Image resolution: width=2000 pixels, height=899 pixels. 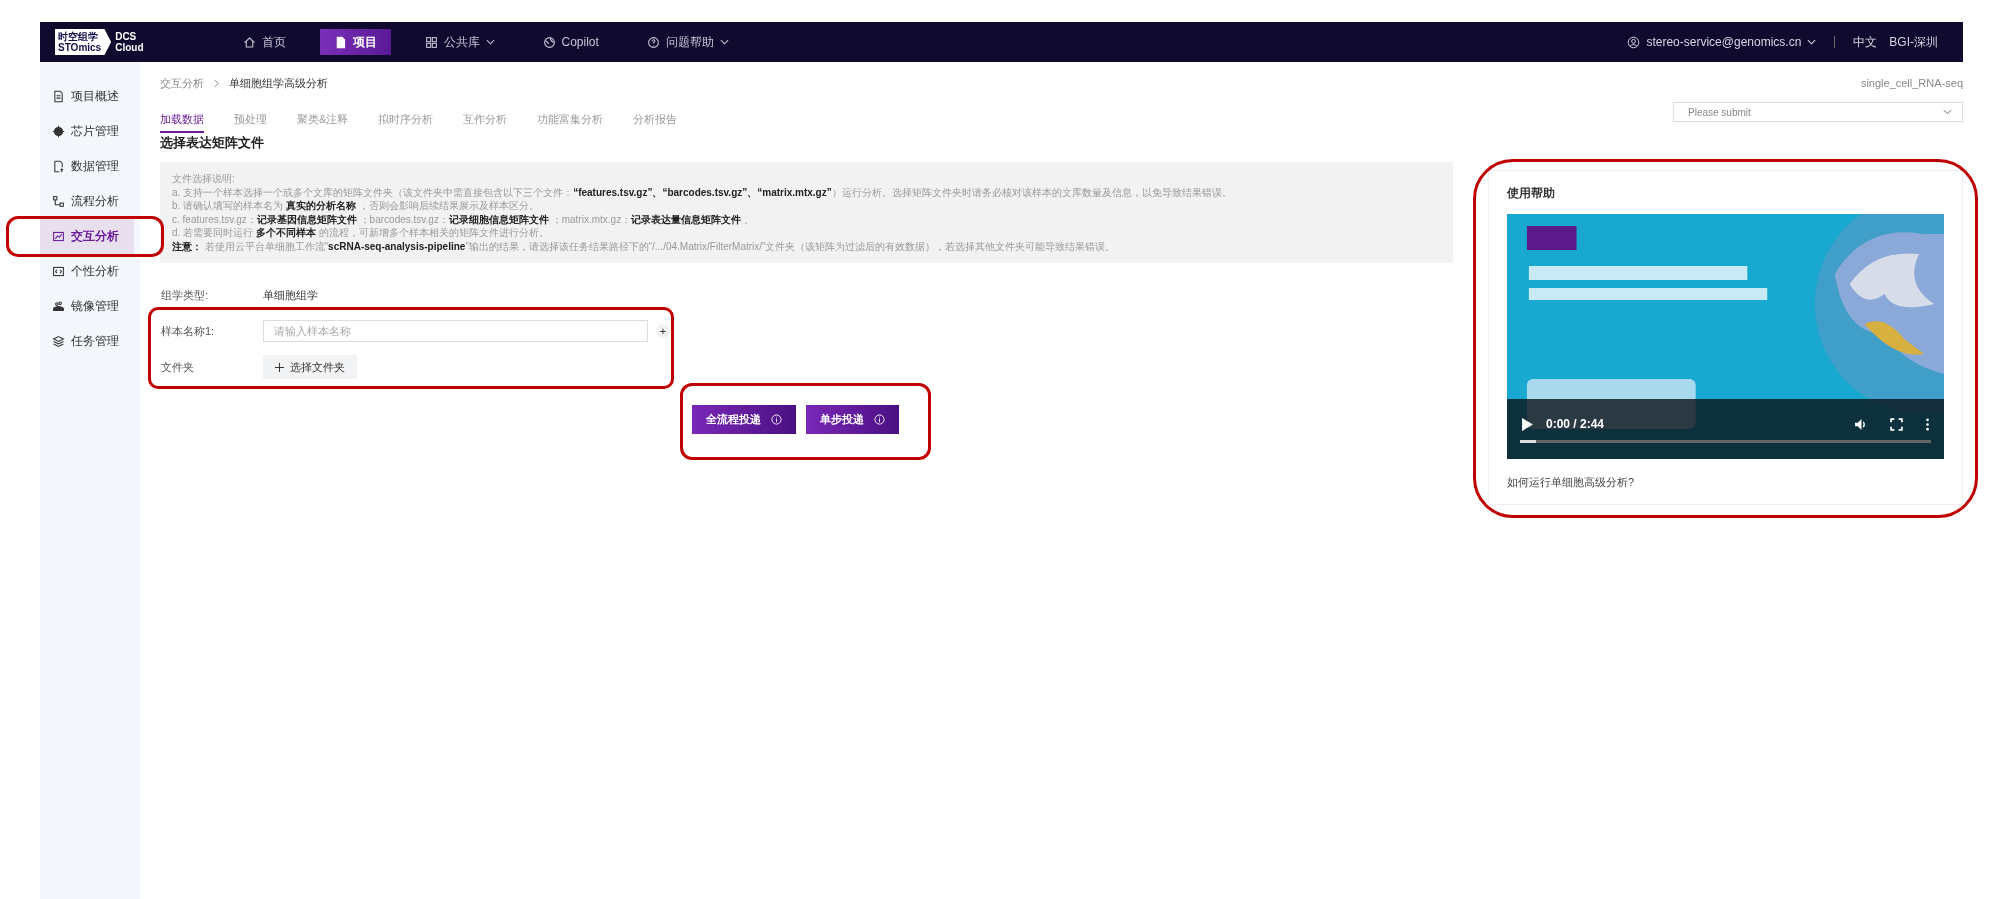 I want to click on sample-name-field: 请输入样本名称, so click(x=455, y=331).